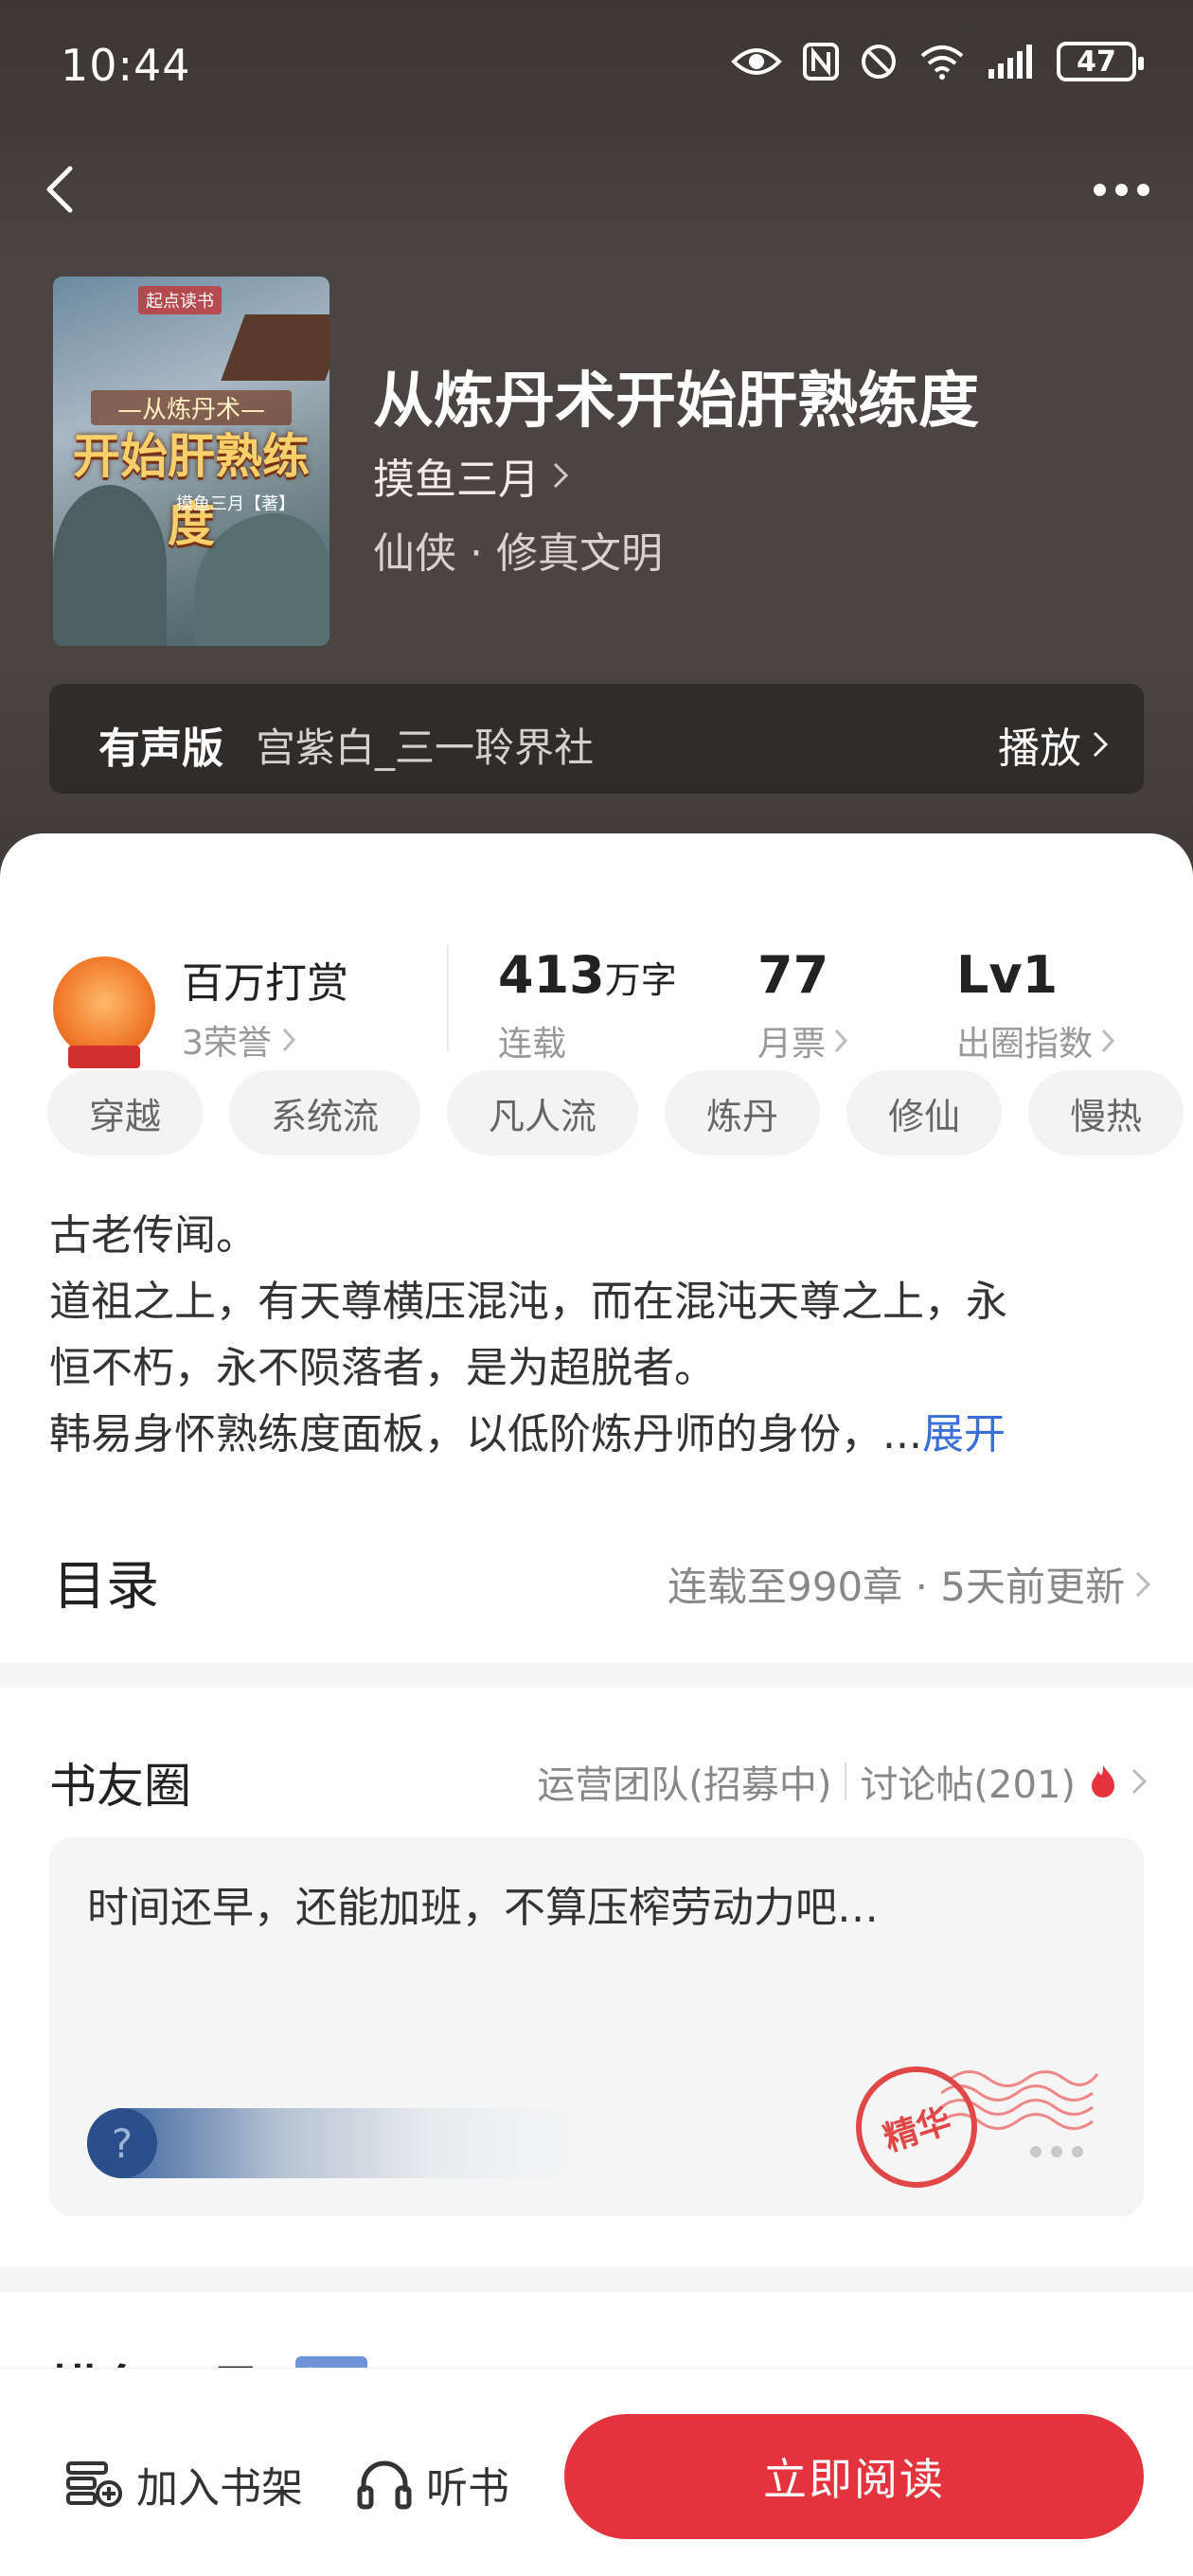 This screenshot has height=2576, width=1193. Describe the element at coordinates (942, 62) in the screenshot. I see `wifi-icon` at that location.